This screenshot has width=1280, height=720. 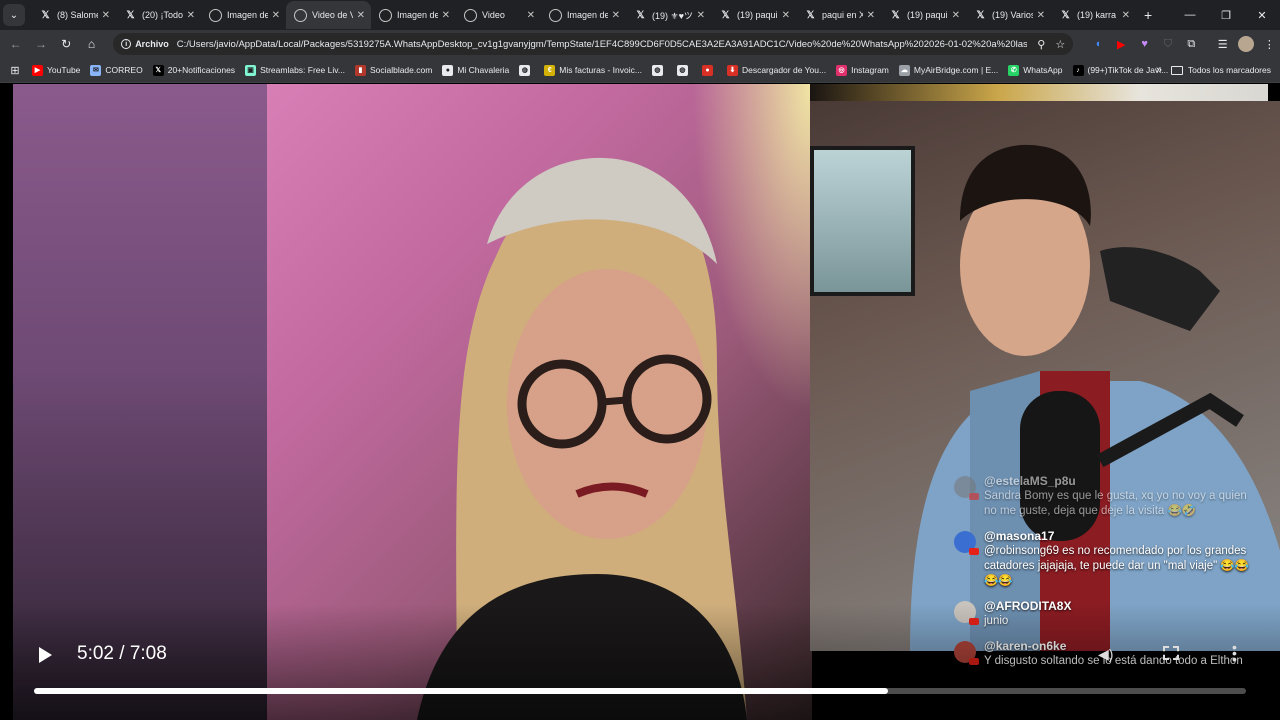 I want to click on tab-7: 𝕏 (19) ⚜♥ツ ✕, so click(x=668, y=15).